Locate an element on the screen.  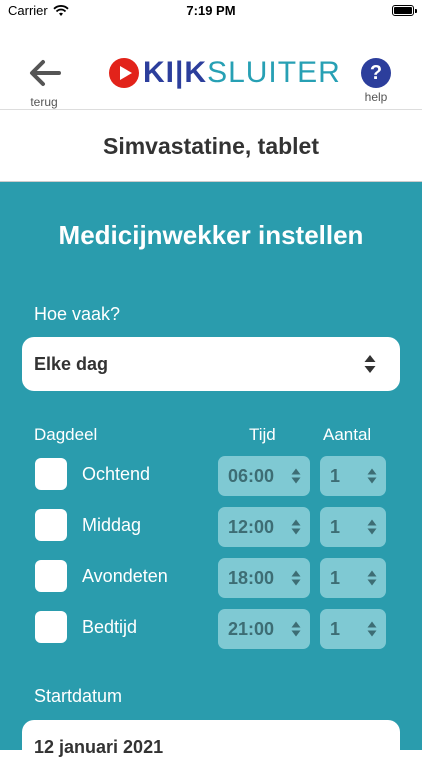
avondeten-amount-select: 1 is located at coordinates (353, 578).